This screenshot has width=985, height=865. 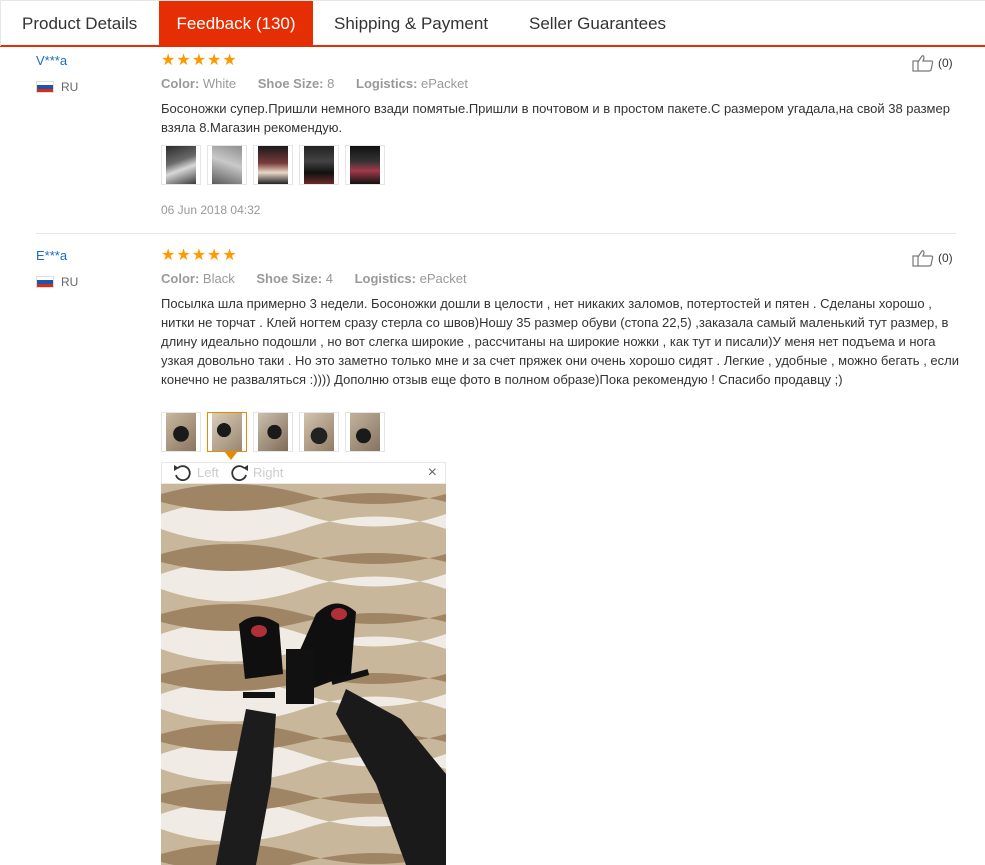 What do you see at coordinates (208, 472) in the screenshot?
I see `rotate-left-label: Left` at bounding box center [208, 472].